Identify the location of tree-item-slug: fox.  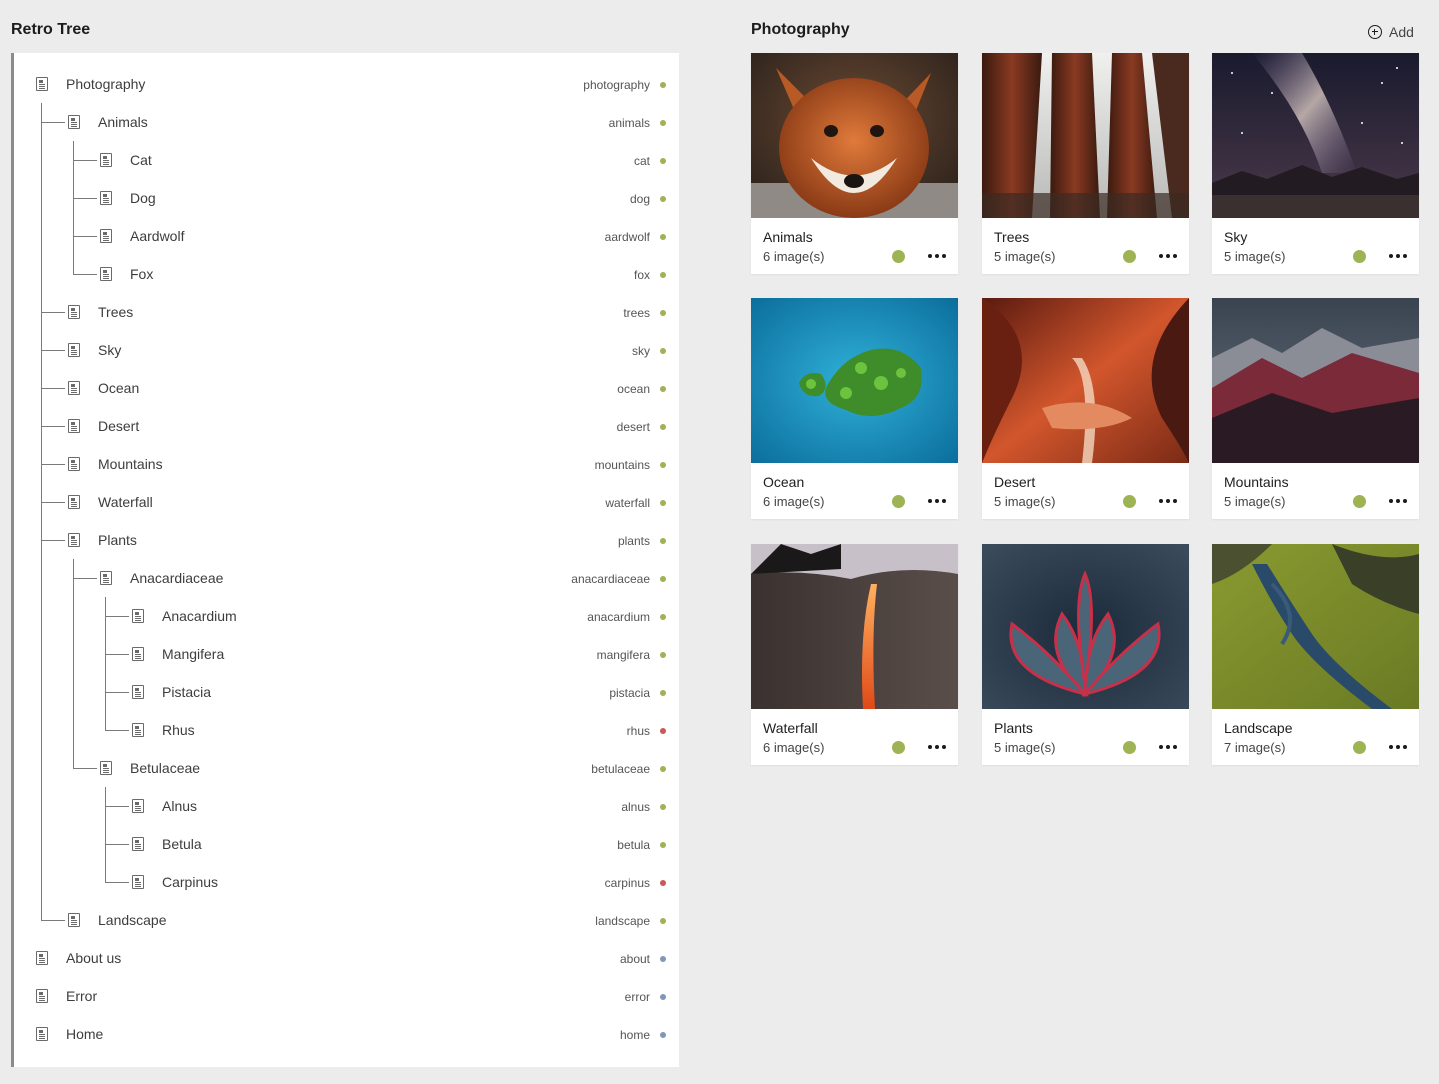
(641, 275).